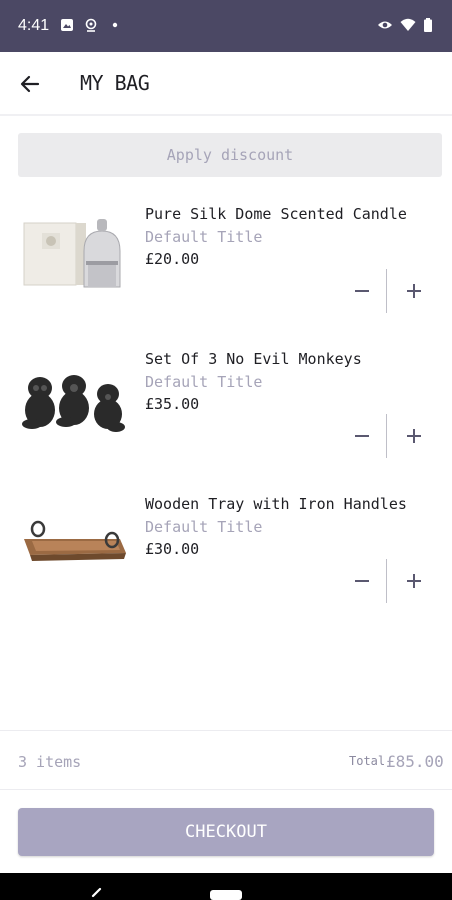 The height and width of the screenshot is (900, 452). What do you see at coordinates (172, 259) in the screenshot?
I see `item-price: £20.00` at bounding box center [172, 259].